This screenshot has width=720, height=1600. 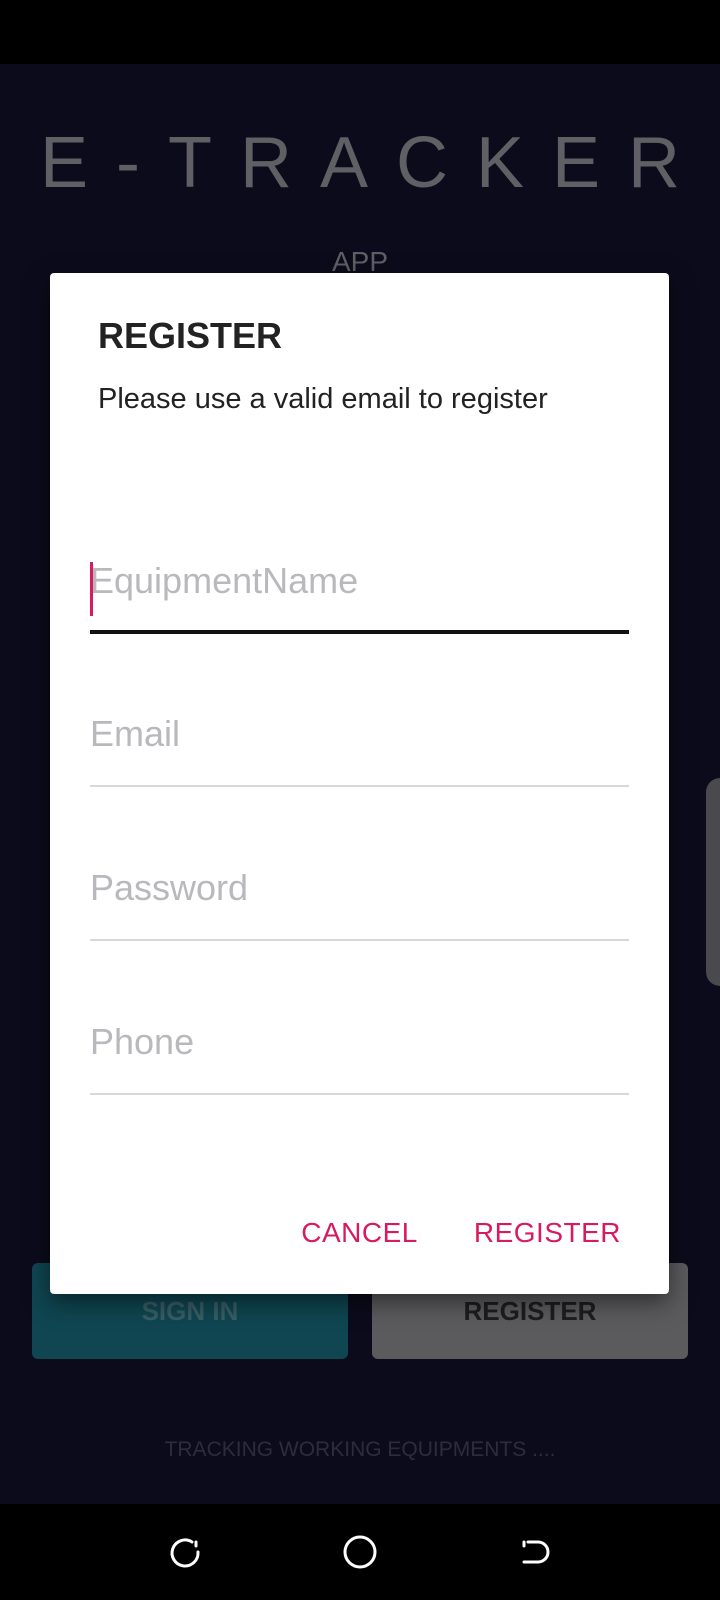 I want to click on dialog-title: REGISTER, so click(x=190, y=335).